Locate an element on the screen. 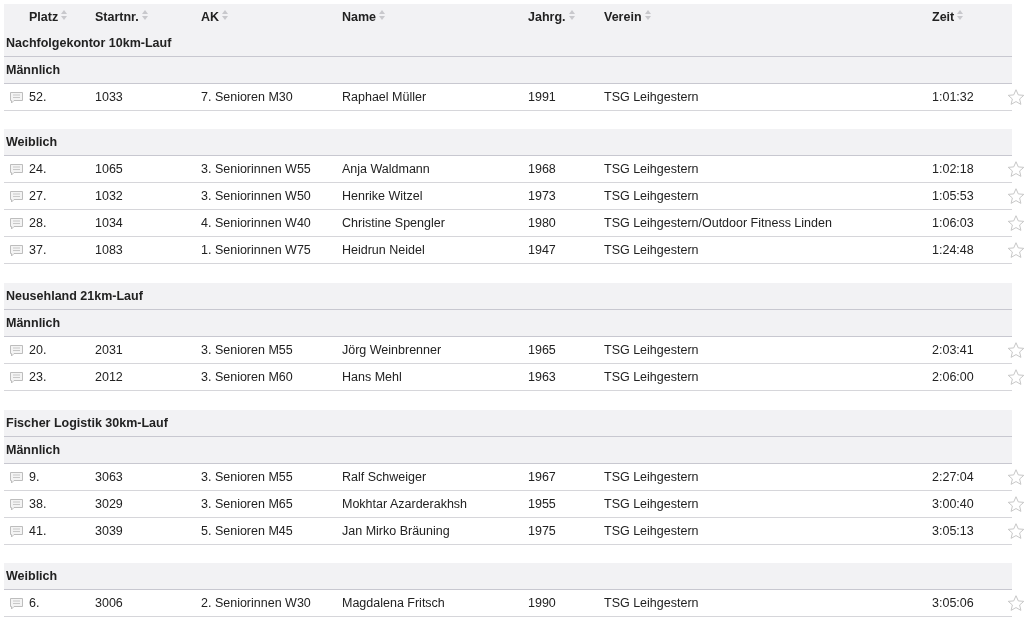  table-cell: 3:00:40 is located at coordinates (953, 503).